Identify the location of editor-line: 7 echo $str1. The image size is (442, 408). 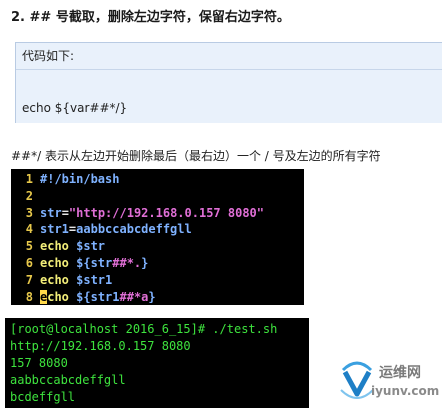
(157, 280).